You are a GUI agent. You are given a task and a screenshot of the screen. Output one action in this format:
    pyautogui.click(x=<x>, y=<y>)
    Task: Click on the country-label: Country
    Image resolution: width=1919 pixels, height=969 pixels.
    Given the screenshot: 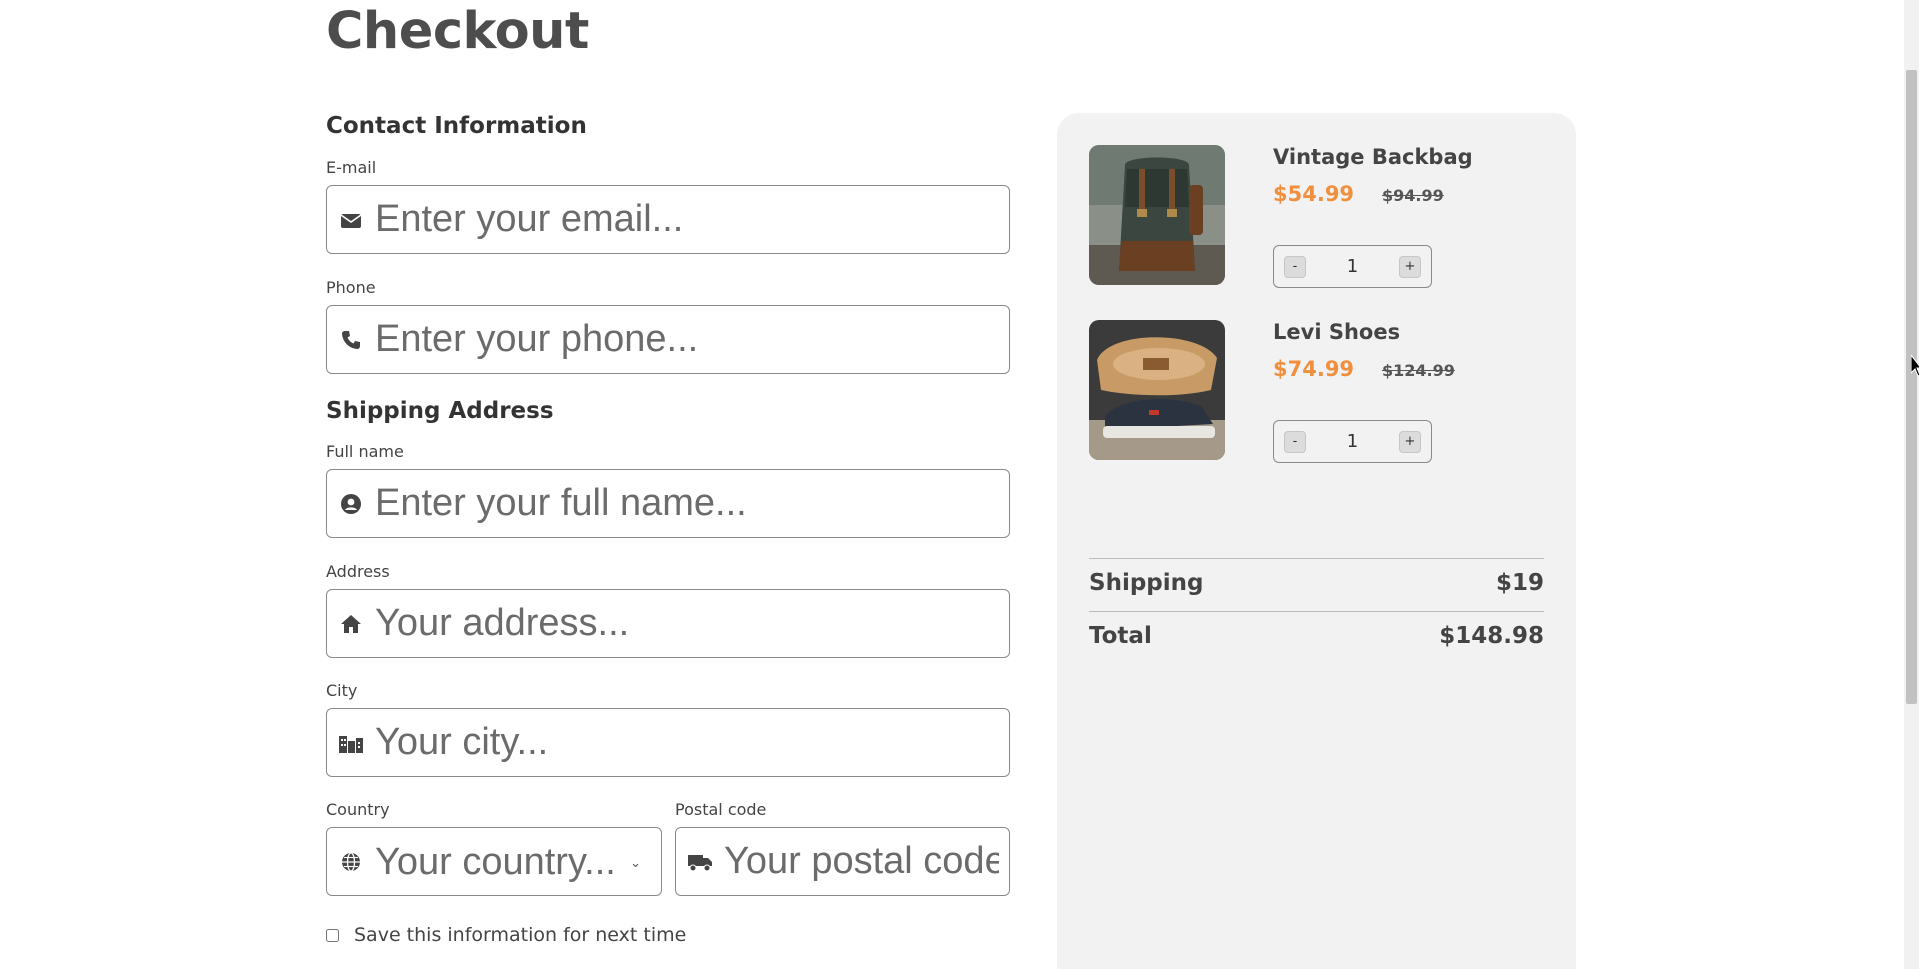 What is the action you would take?
    pyautogui.click(x=358, y=809)
    